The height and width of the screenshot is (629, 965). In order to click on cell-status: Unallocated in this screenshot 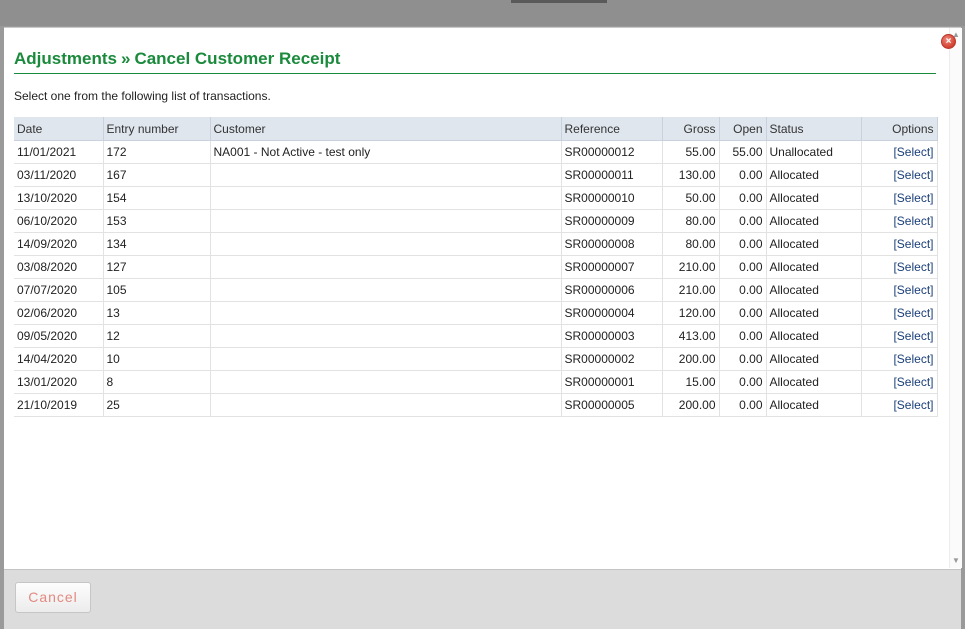, I will do `click(814, 152)`.